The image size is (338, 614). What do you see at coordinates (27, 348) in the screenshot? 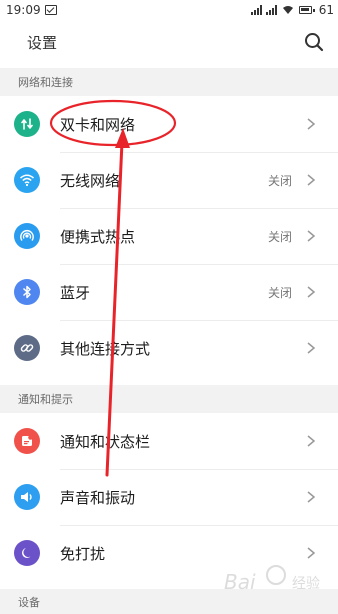
I see `link-icon` at bounding box center [27, 348].